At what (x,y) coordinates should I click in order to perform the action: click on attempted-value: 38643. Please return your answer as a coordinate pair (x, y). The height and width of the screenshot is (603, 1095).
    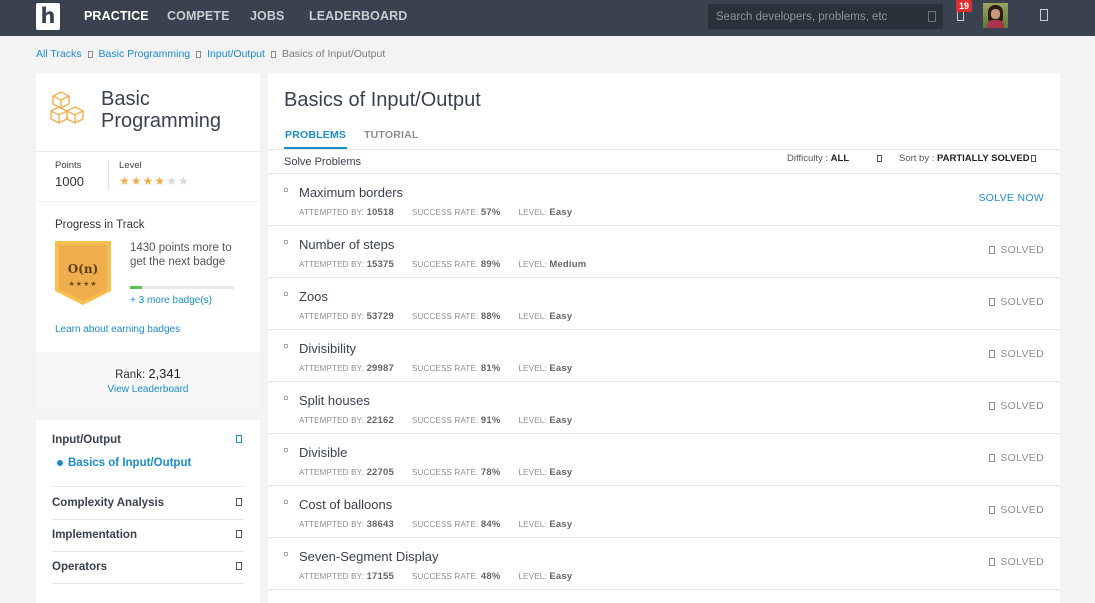
    Looking at the image, I should click on (380, 524).